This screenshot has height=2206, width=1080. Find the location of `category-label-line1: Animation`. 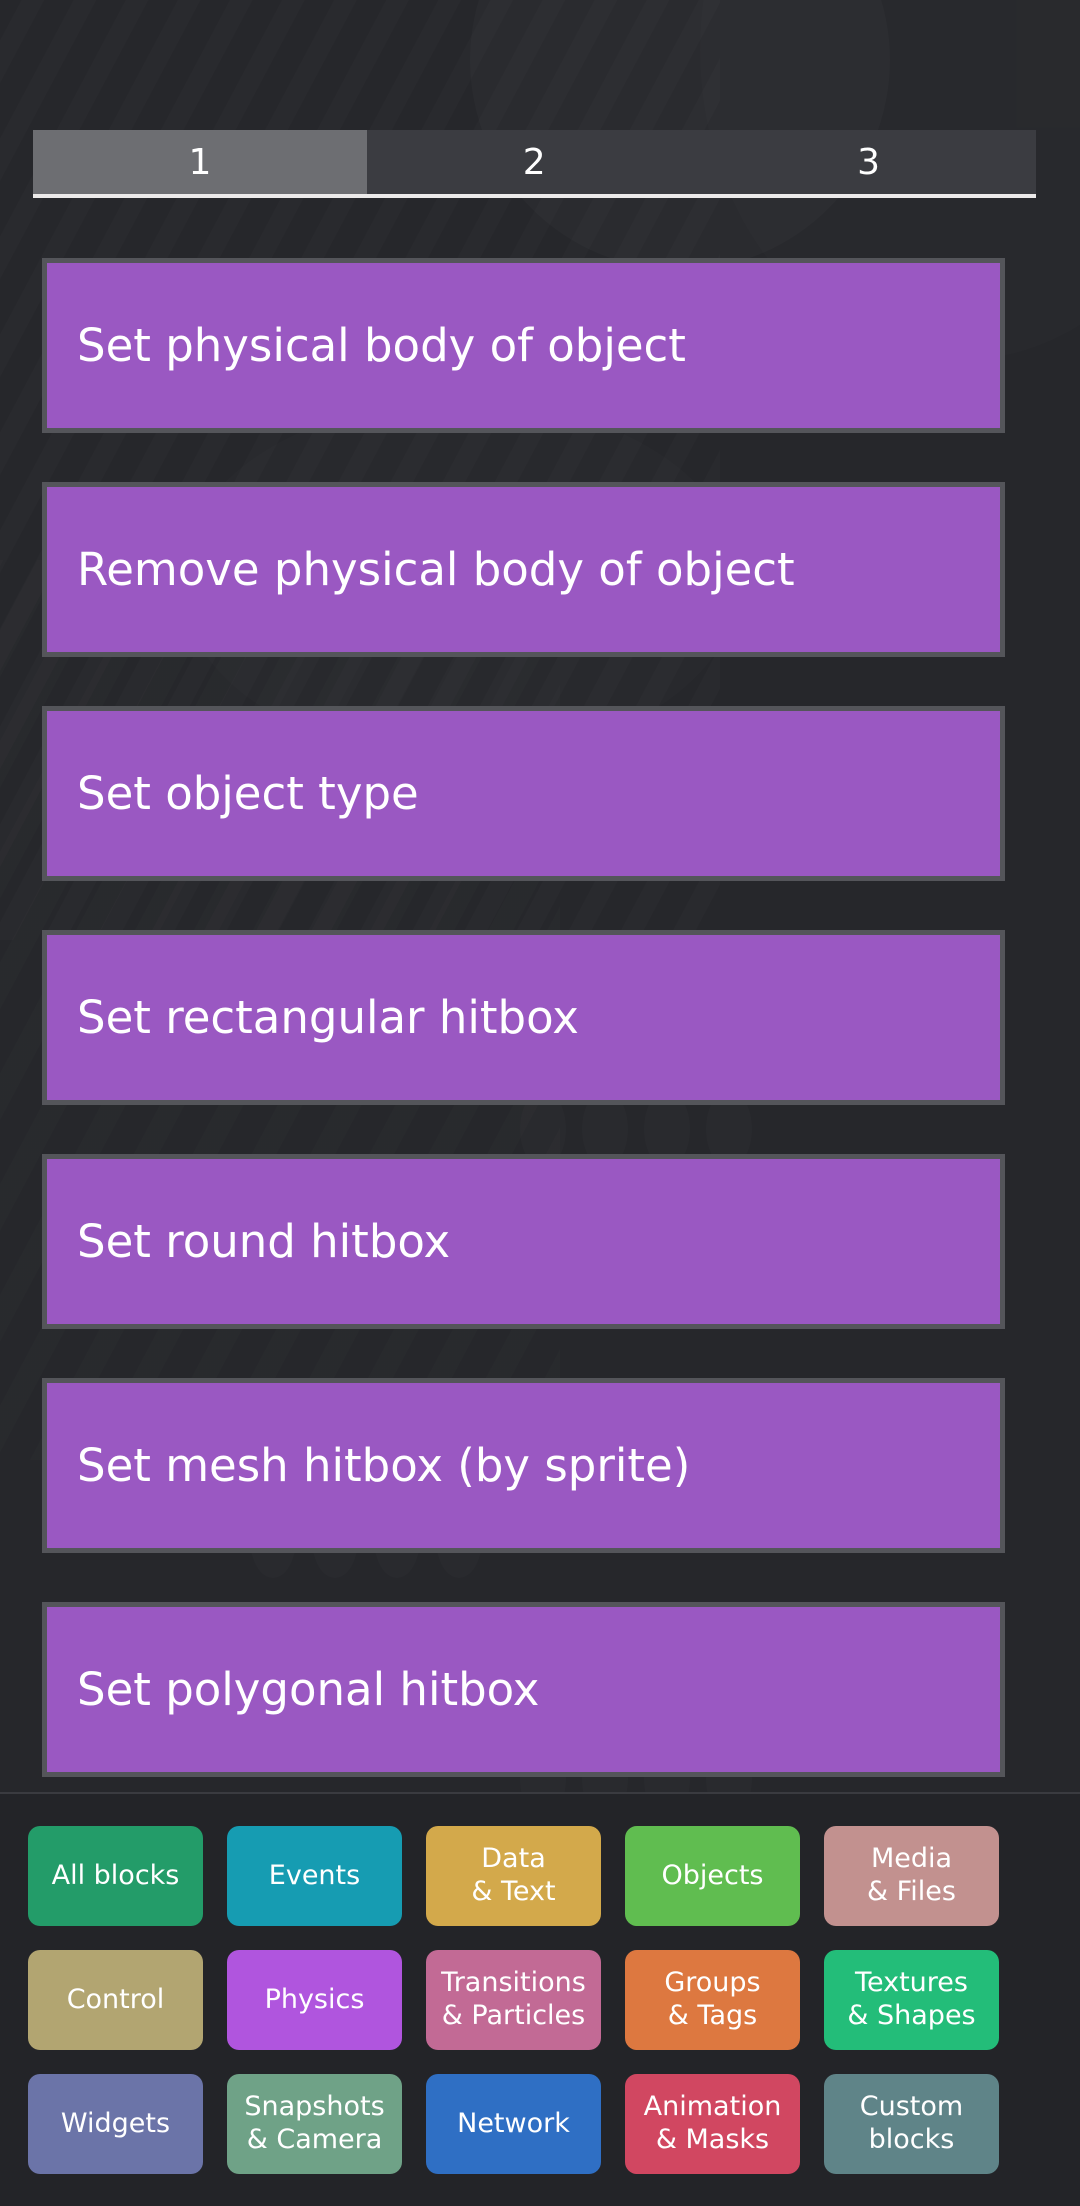

category-label-line1: Animation is located at coordinates (712, 2107).